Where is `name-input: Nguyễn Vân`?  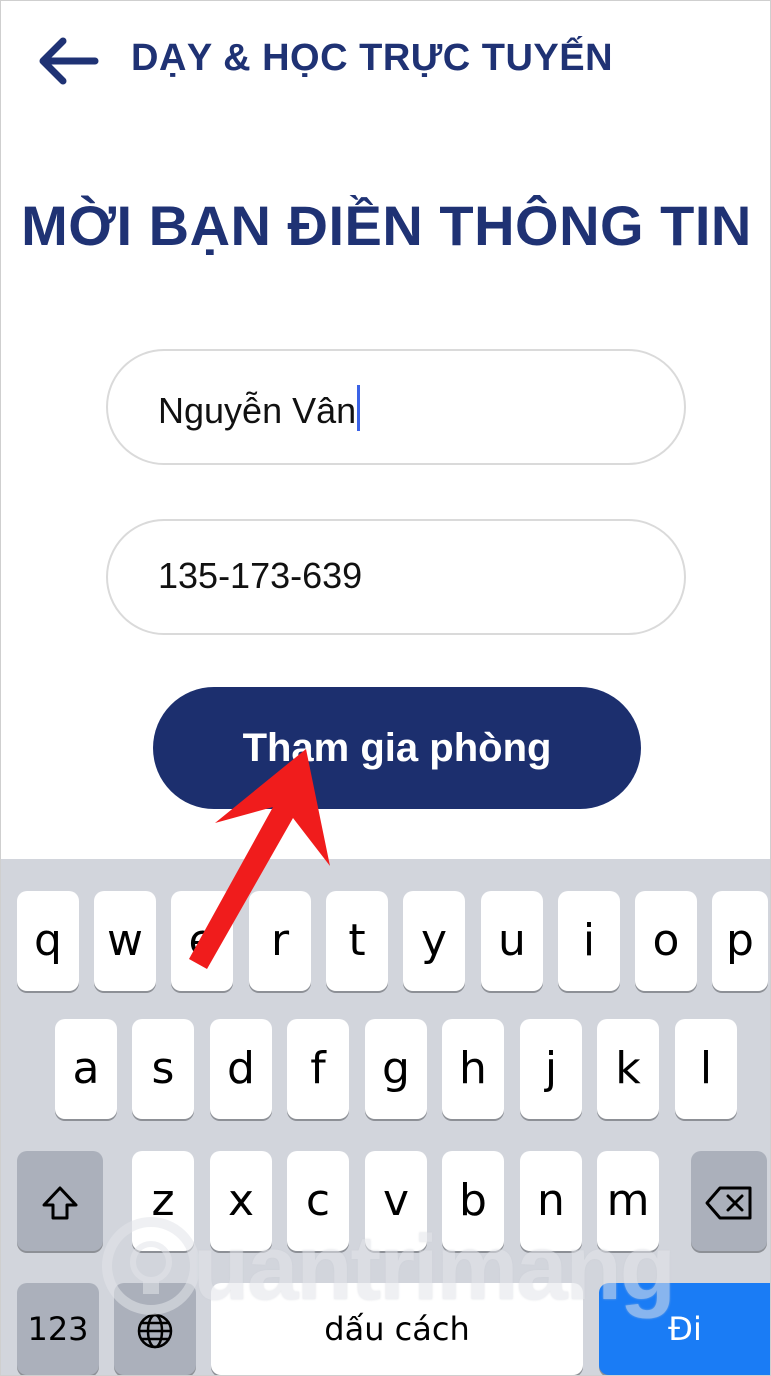
name-input: Nguyễn Vân is located at coordinates (396, 407).